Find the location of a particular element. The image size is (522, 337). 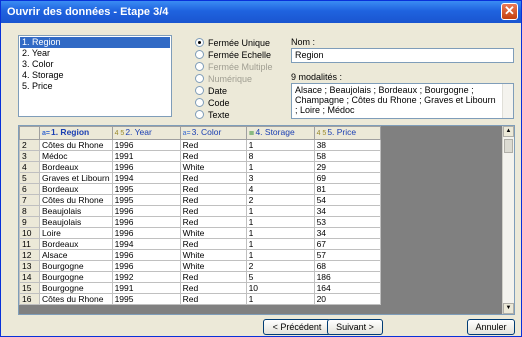

column-header: a=1. Region is located at coordinates (76, 133).